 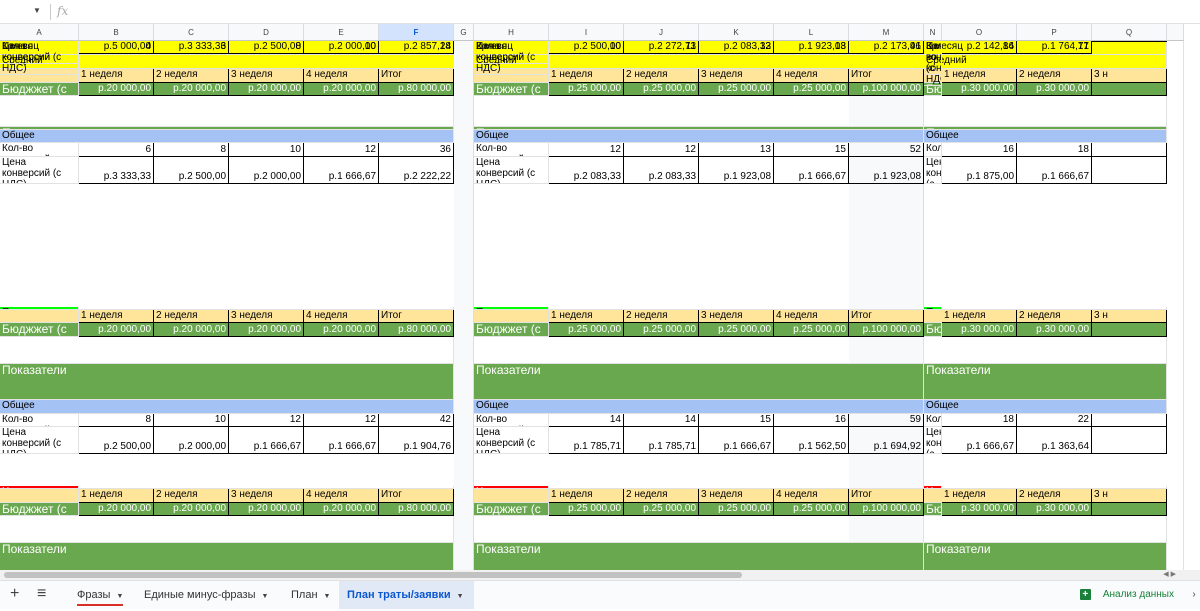 I want to click on column-header: G, so click(x=464, y=32).